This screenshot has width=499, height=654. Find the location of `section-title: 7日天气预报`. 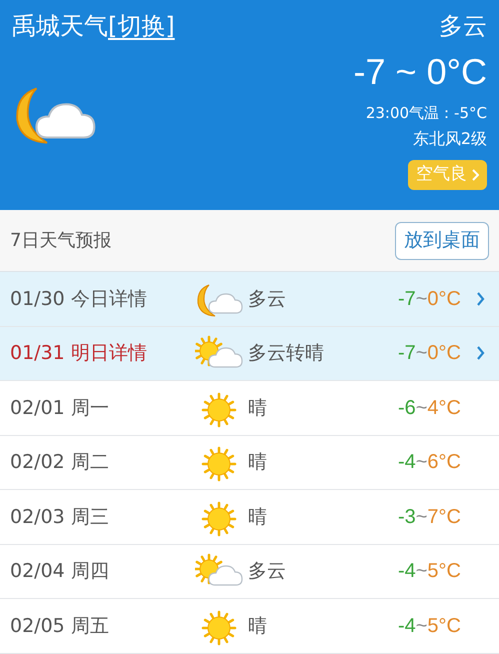

section-title: 7日天气预报 is located at coordinates (61, 241).